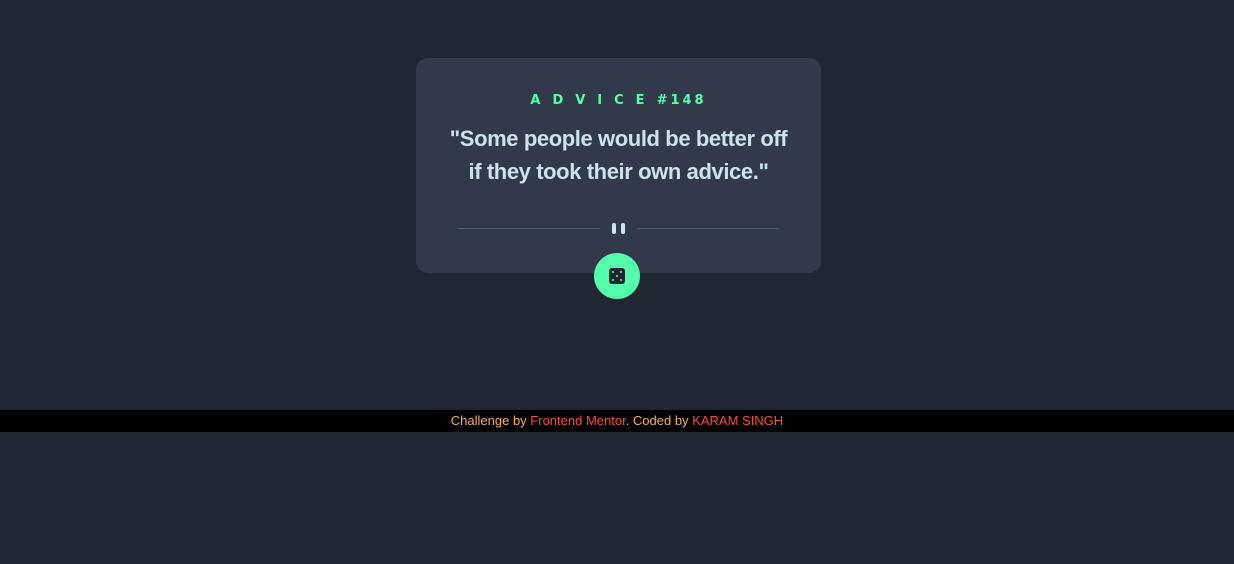  What do you see at coordinates (529, 228) in the screenshot?
I see `divider-line-left` at bounding box center [529, 228].